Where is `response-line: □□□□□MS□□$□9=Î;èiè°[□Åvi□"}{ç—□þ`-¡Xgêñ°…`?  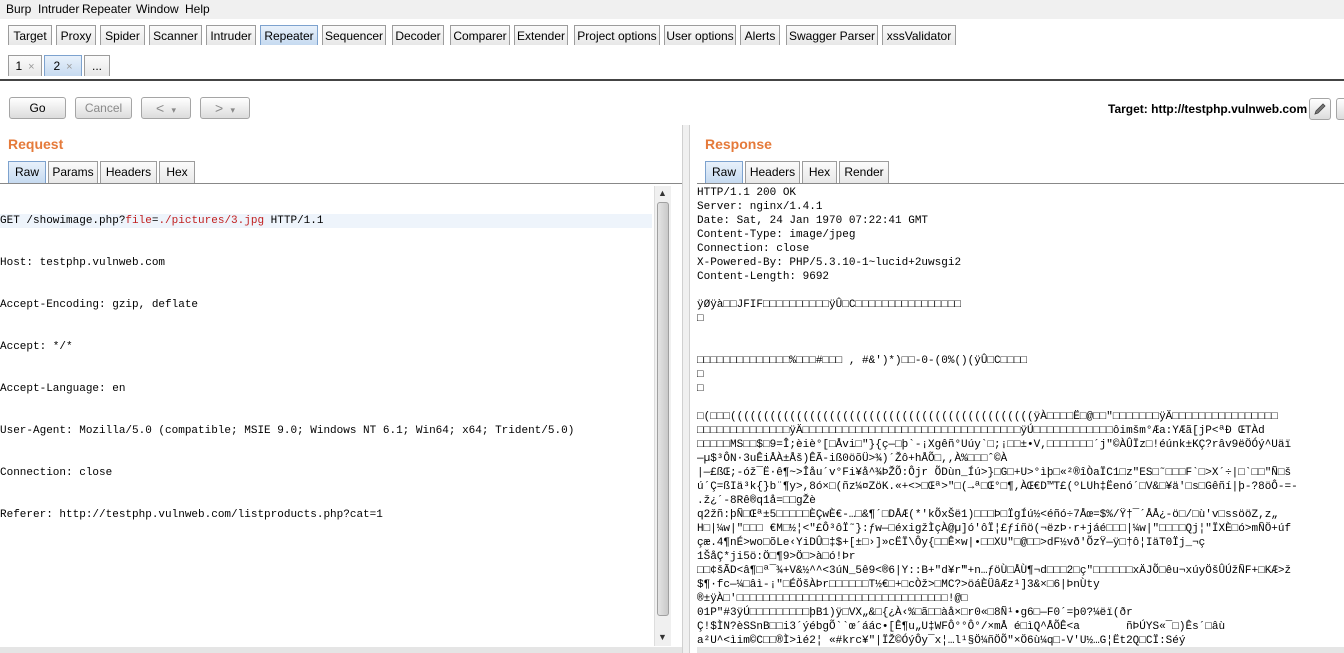 response-line: □□□□□MS□□$□9=Î;èiè°[□Åvi□"}{ç—□þ`-¡Xgêñ°… is located at coordinates (994, 445).